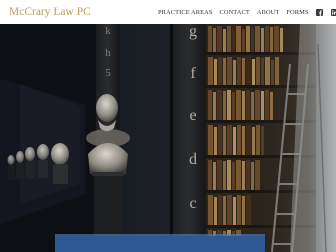  Describe the element at coordinates (297, 12) in the screenshot. I see `nav-link-forms: FORMS` at that location.